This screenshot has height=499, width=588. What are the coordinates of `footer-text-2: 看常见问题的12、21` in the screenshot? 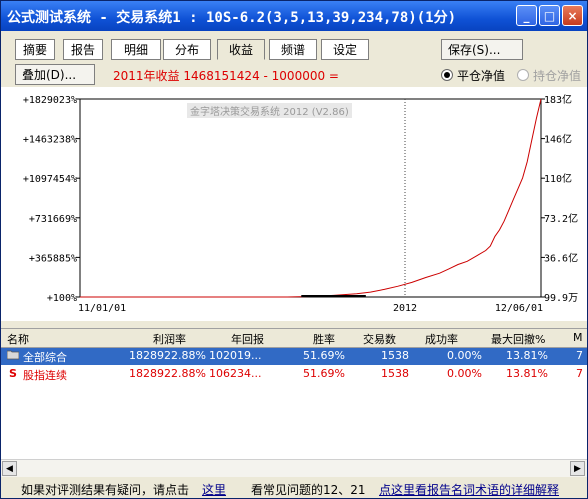 It's located at (308, 490).